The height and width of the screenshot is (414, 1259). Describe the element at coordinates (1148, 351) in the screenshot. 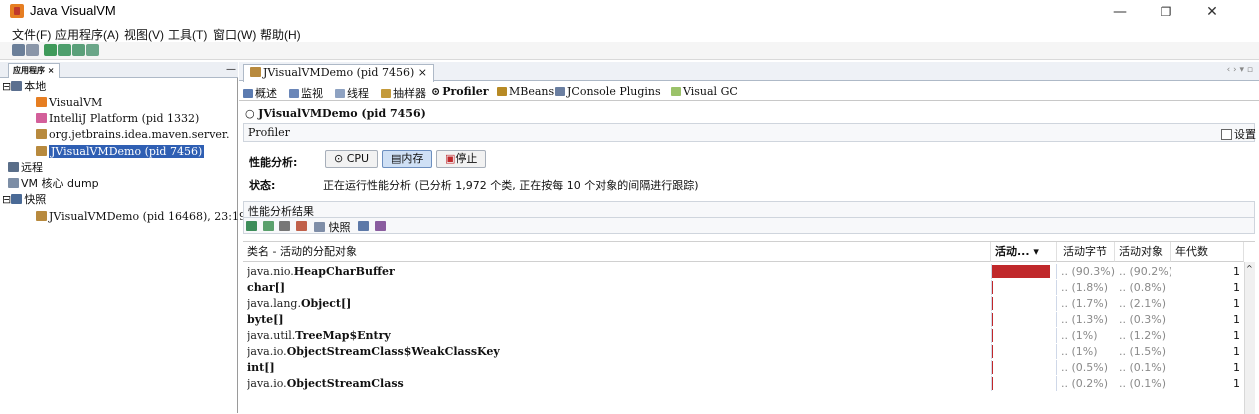

I see `live-objects-value: (1.5%)` at that location.